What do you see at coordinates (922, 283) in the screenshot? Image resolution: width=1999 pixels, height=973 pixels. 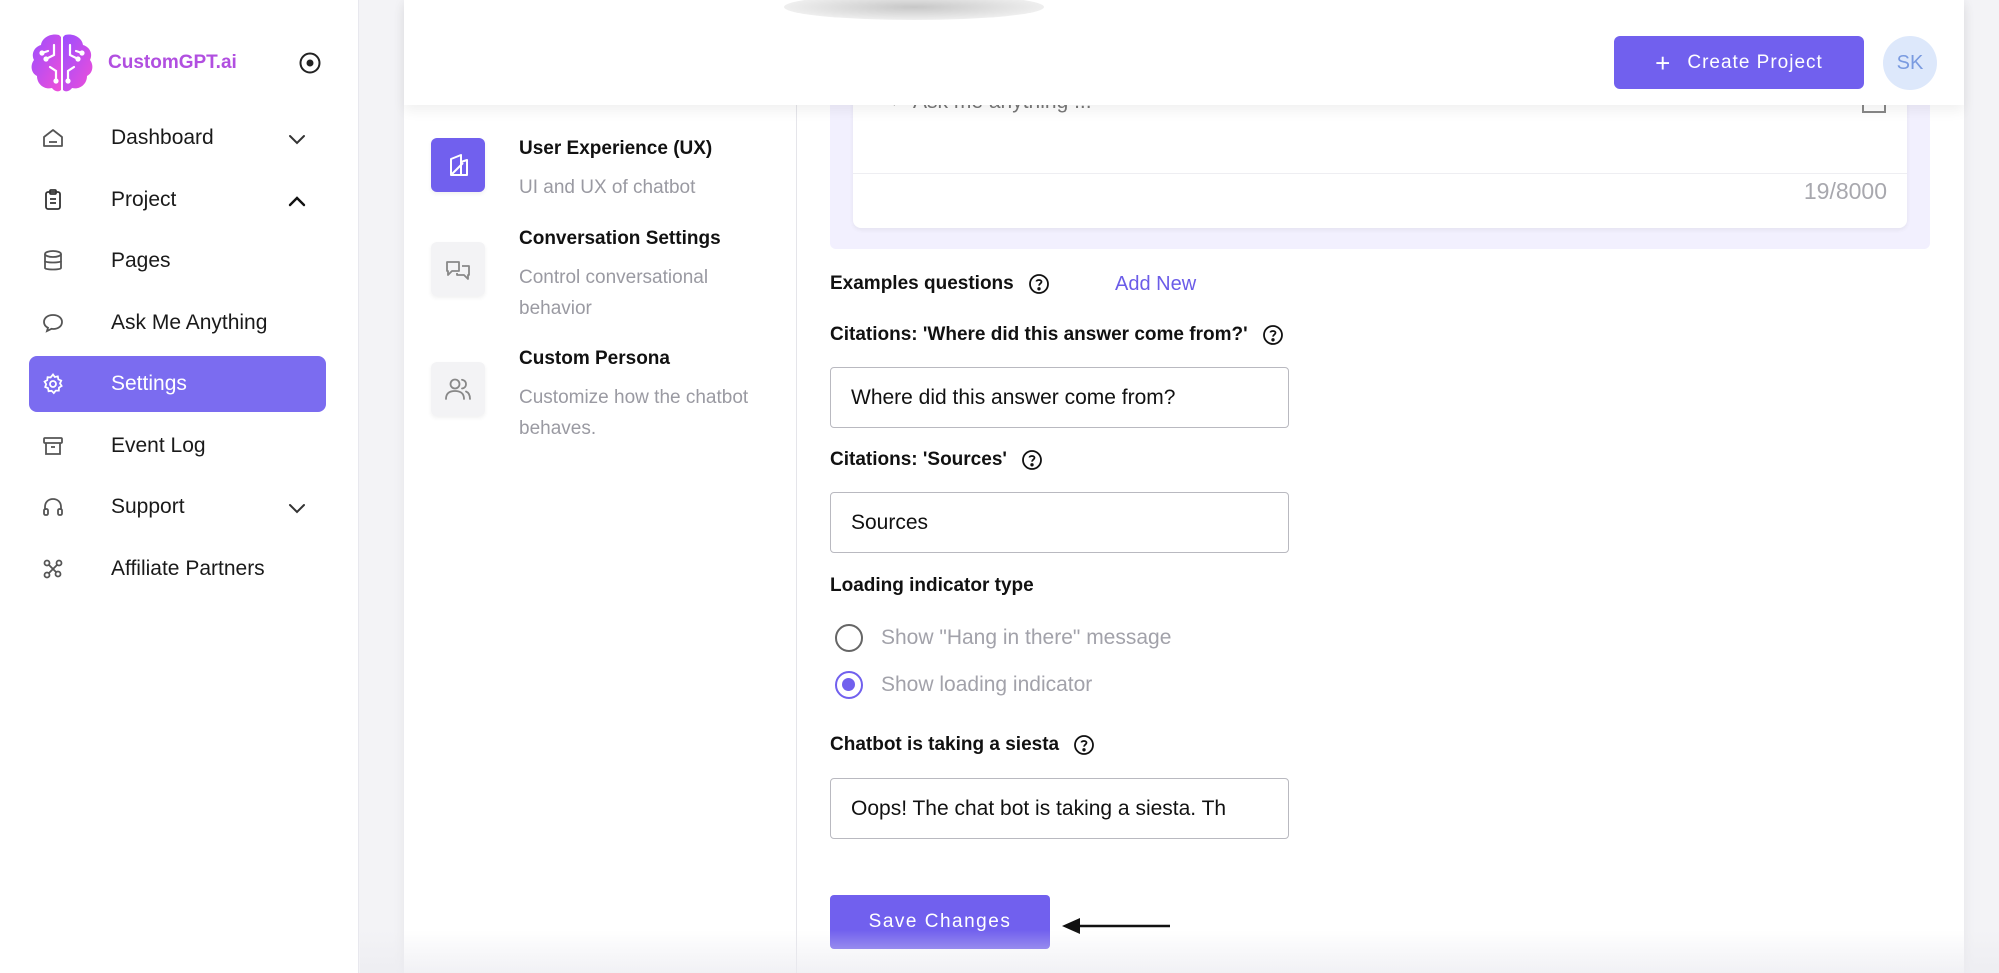 I see `field-label-text: Examples questions` at bounding box center [922, 283].